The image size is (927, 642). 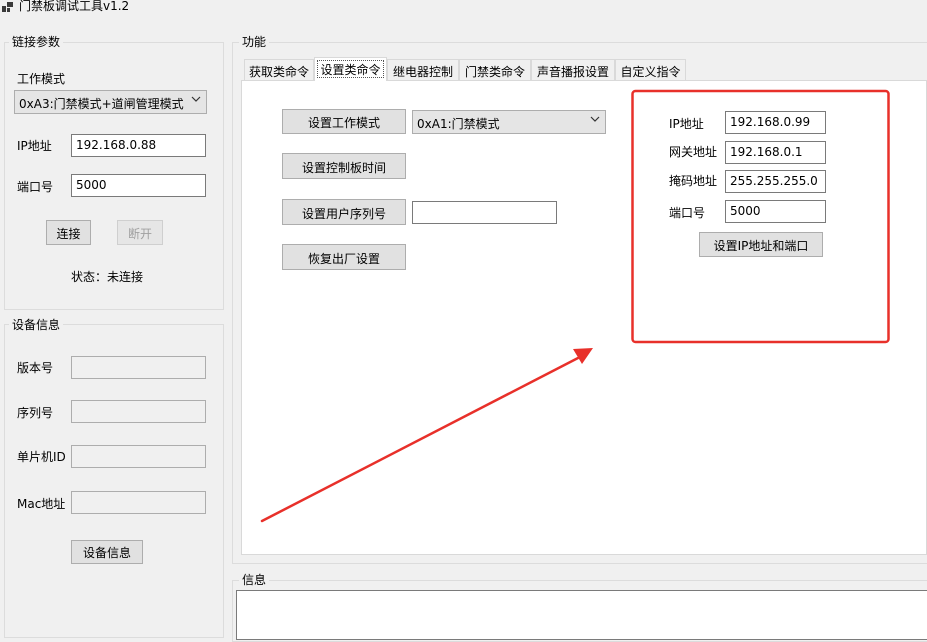 What do you see at coordinates (107, 277) in the screenshot?
I see `connection-status: 状态：未连接` at bounding box center [107, 277].